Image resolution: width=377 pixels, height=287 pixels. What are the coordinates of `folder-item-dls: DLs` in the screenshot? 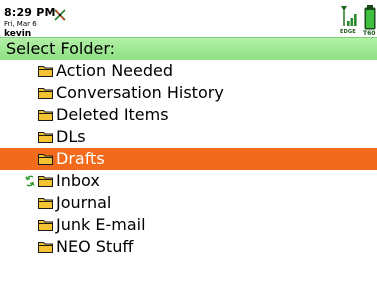 It's located at (188, 137).